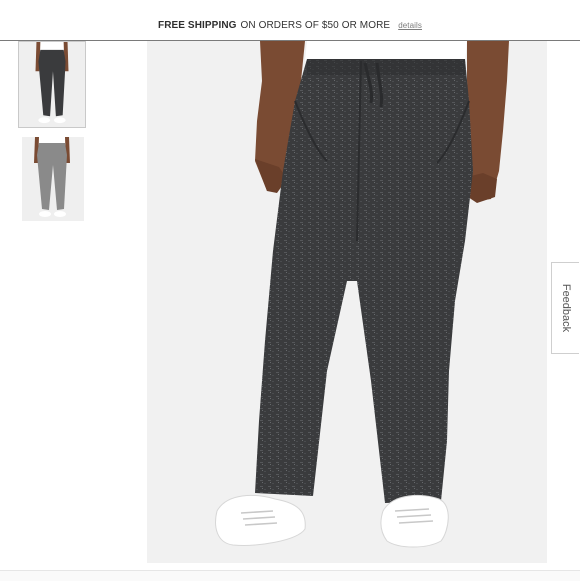 The width and height of the screenshot is (580, 581). I want to click on feedback-label: Feedback, so click(565, 308).